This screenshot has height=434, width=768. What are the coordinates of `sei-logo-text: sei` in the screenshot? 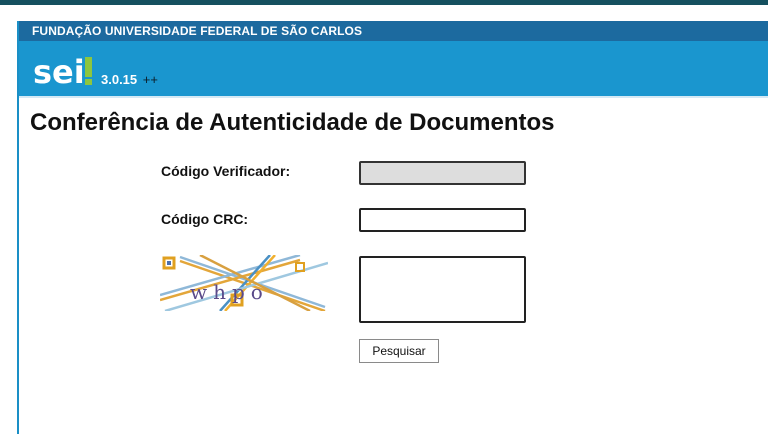 It's located at (59, 71).